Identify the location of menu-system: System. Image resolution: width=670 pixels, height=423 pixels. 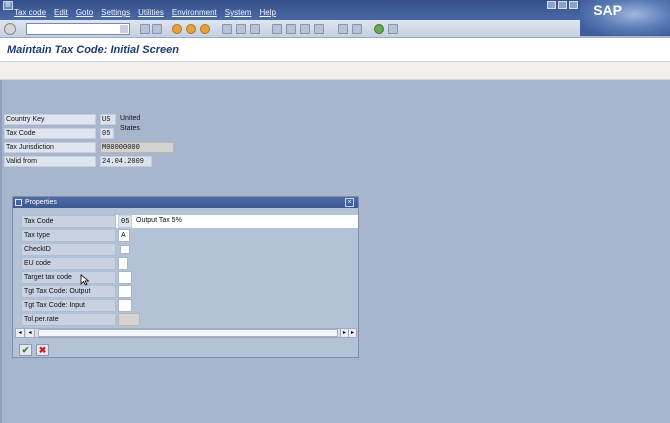
(238, 12).